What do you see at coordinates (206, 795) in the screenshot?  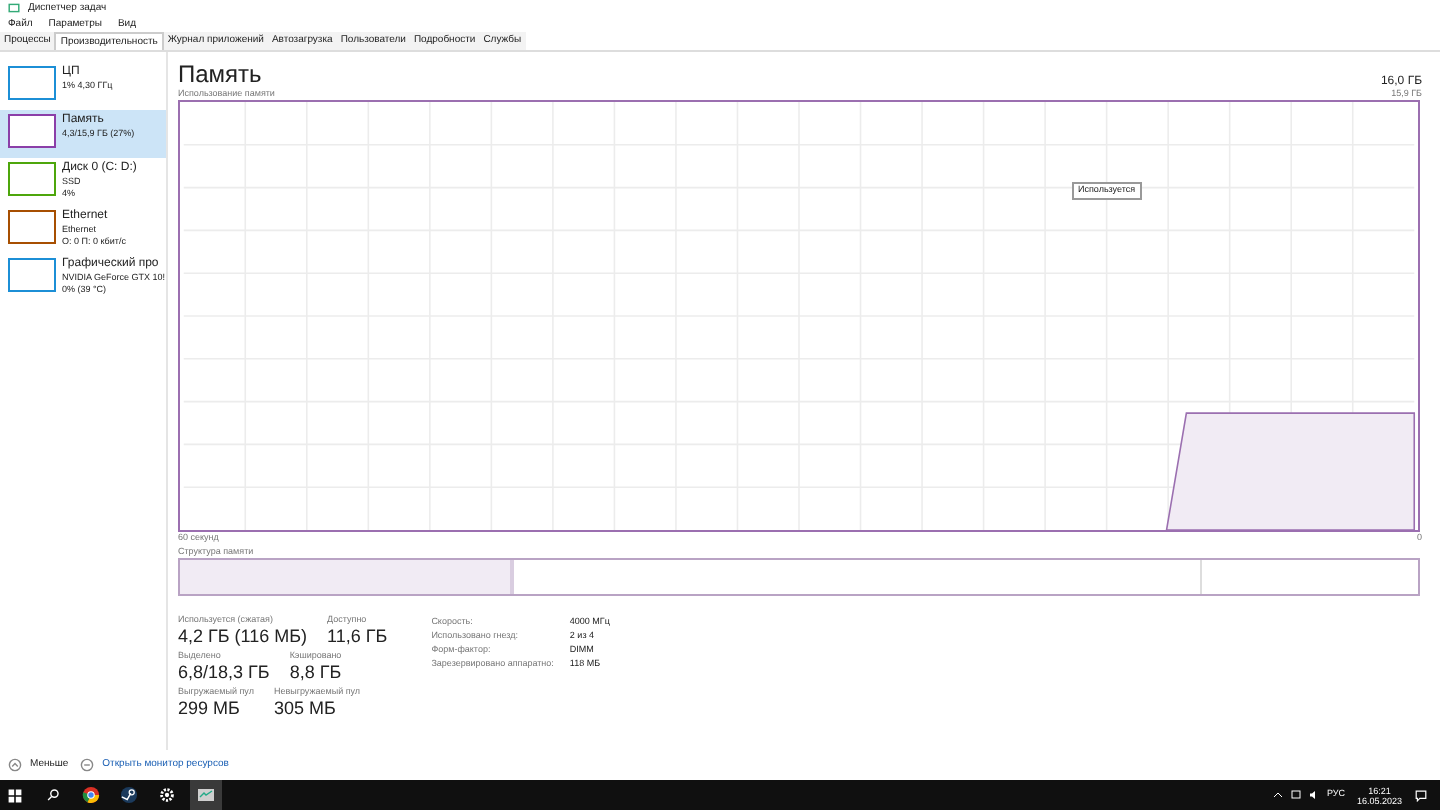 I see `task-manager-icon` at bounding box center [206, 795].